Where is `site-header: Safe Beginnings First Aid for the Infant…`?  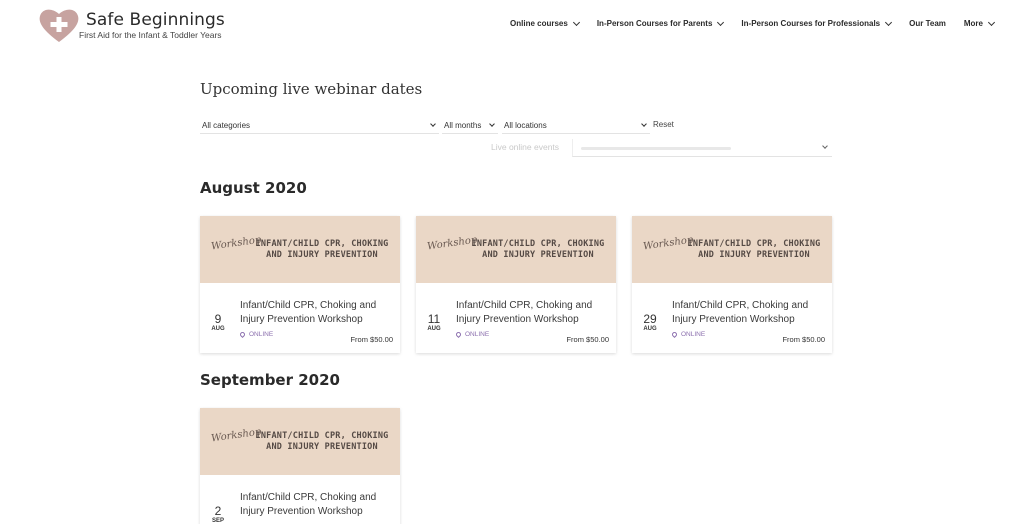 site-header: Safe Beginnings First Aid for the Infant… is located at coordinates (512, 25).